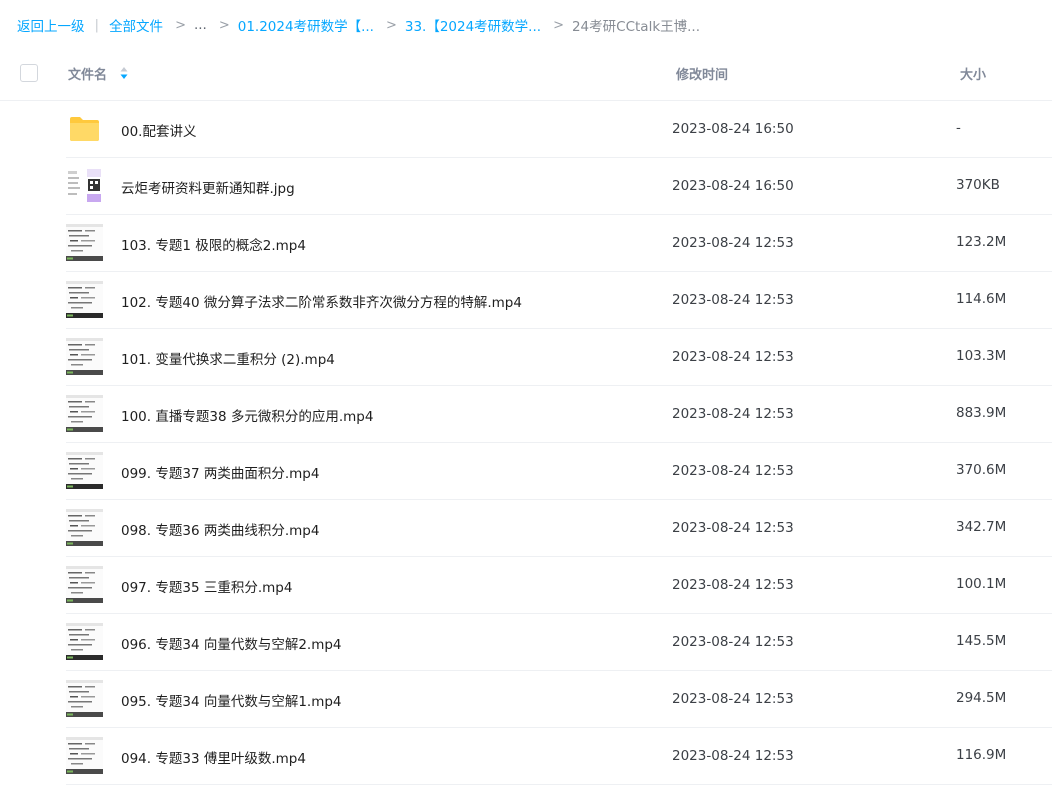  What do you see at coordinates (87, 73) in the screenshot?
I see `column-header-name: 文件名` at bounding box center [87, 73].